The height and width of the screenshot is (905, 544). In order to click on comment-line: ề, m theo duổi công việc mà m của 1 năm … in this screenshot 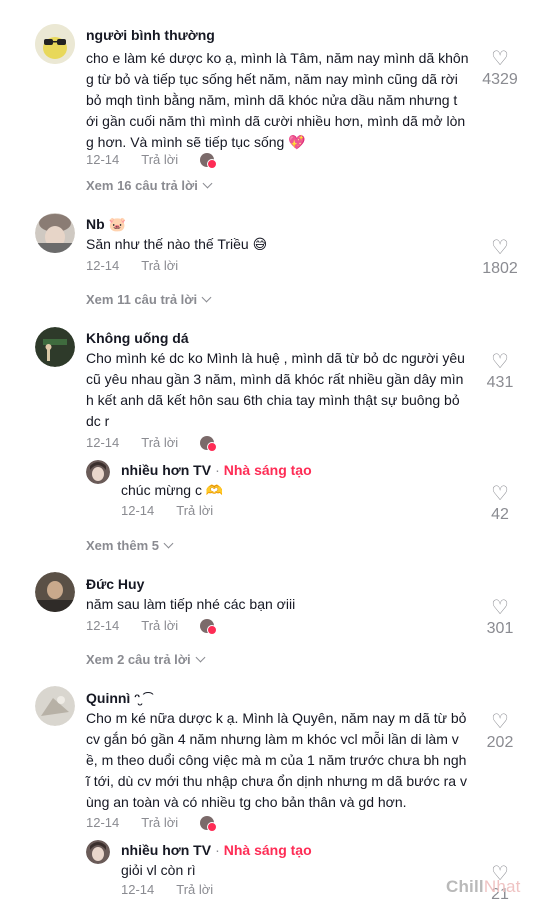, I will do `click(276, 760)`.